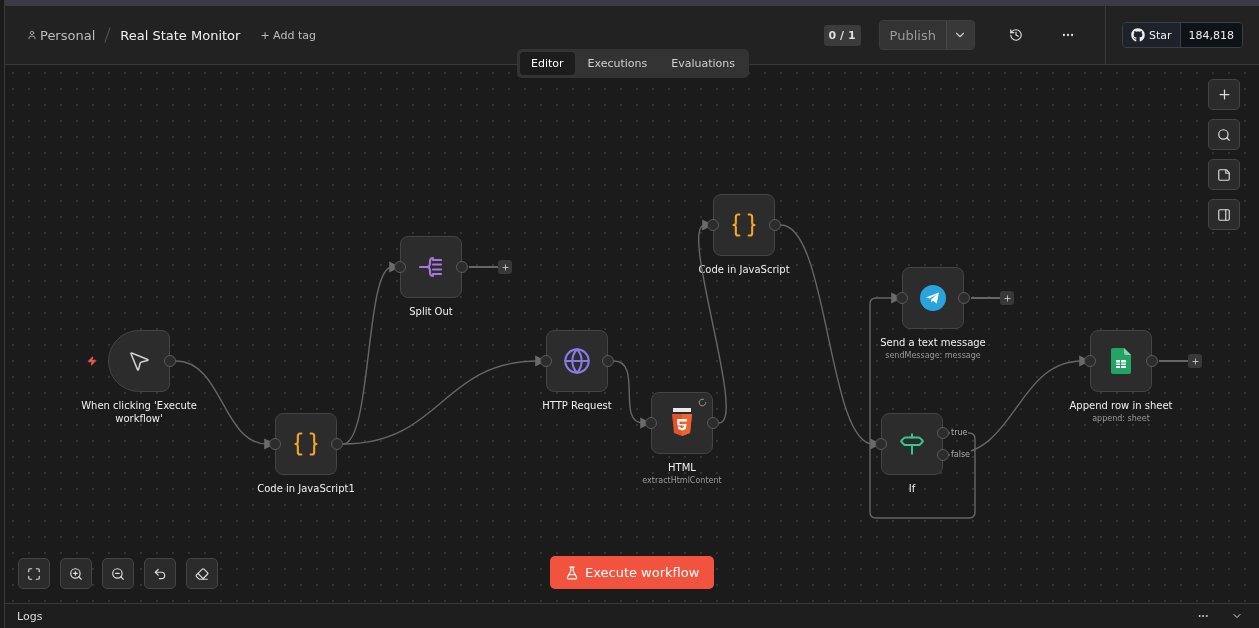 The image size is (1259, 628). What do you see at coordinates (1121, 418) in the screenshot?
I see `node-subtitle: append: sheet` at bounding box center [1121, 418].